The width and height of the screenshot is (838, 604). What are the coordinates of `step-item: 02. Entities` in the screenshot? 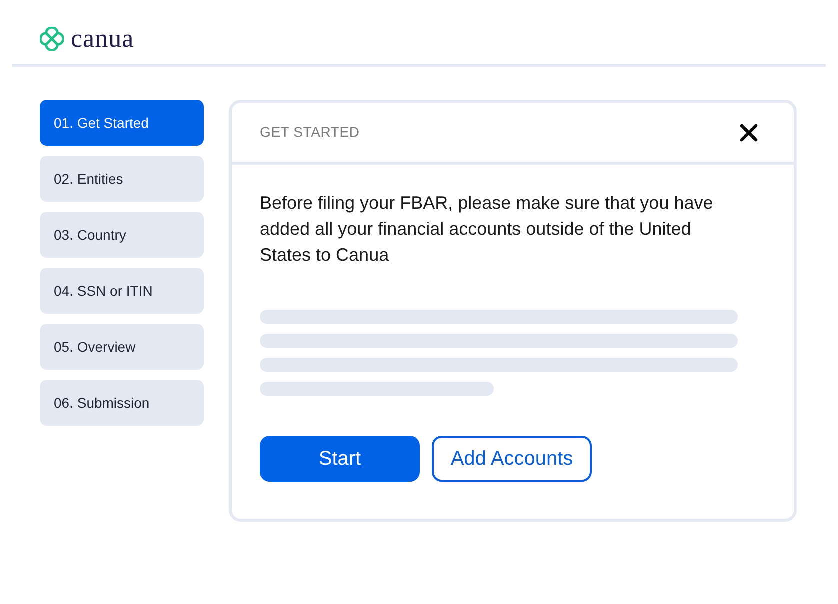 It's located at (122, 179).